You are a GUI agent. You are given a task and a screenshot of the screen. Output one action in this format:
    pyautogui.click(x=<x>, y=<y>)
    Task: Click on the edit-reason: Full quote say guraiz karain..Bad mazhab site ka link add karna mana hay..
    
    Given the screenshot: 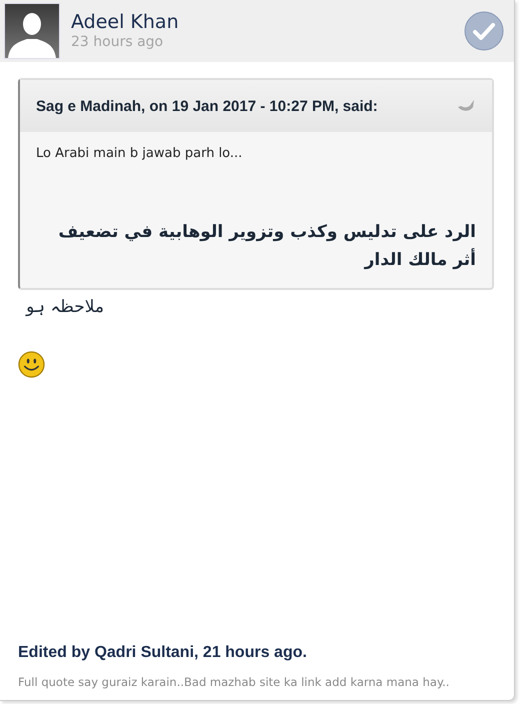 What is the action you would take?
    pyautogui.click(x=234, y=682)
    